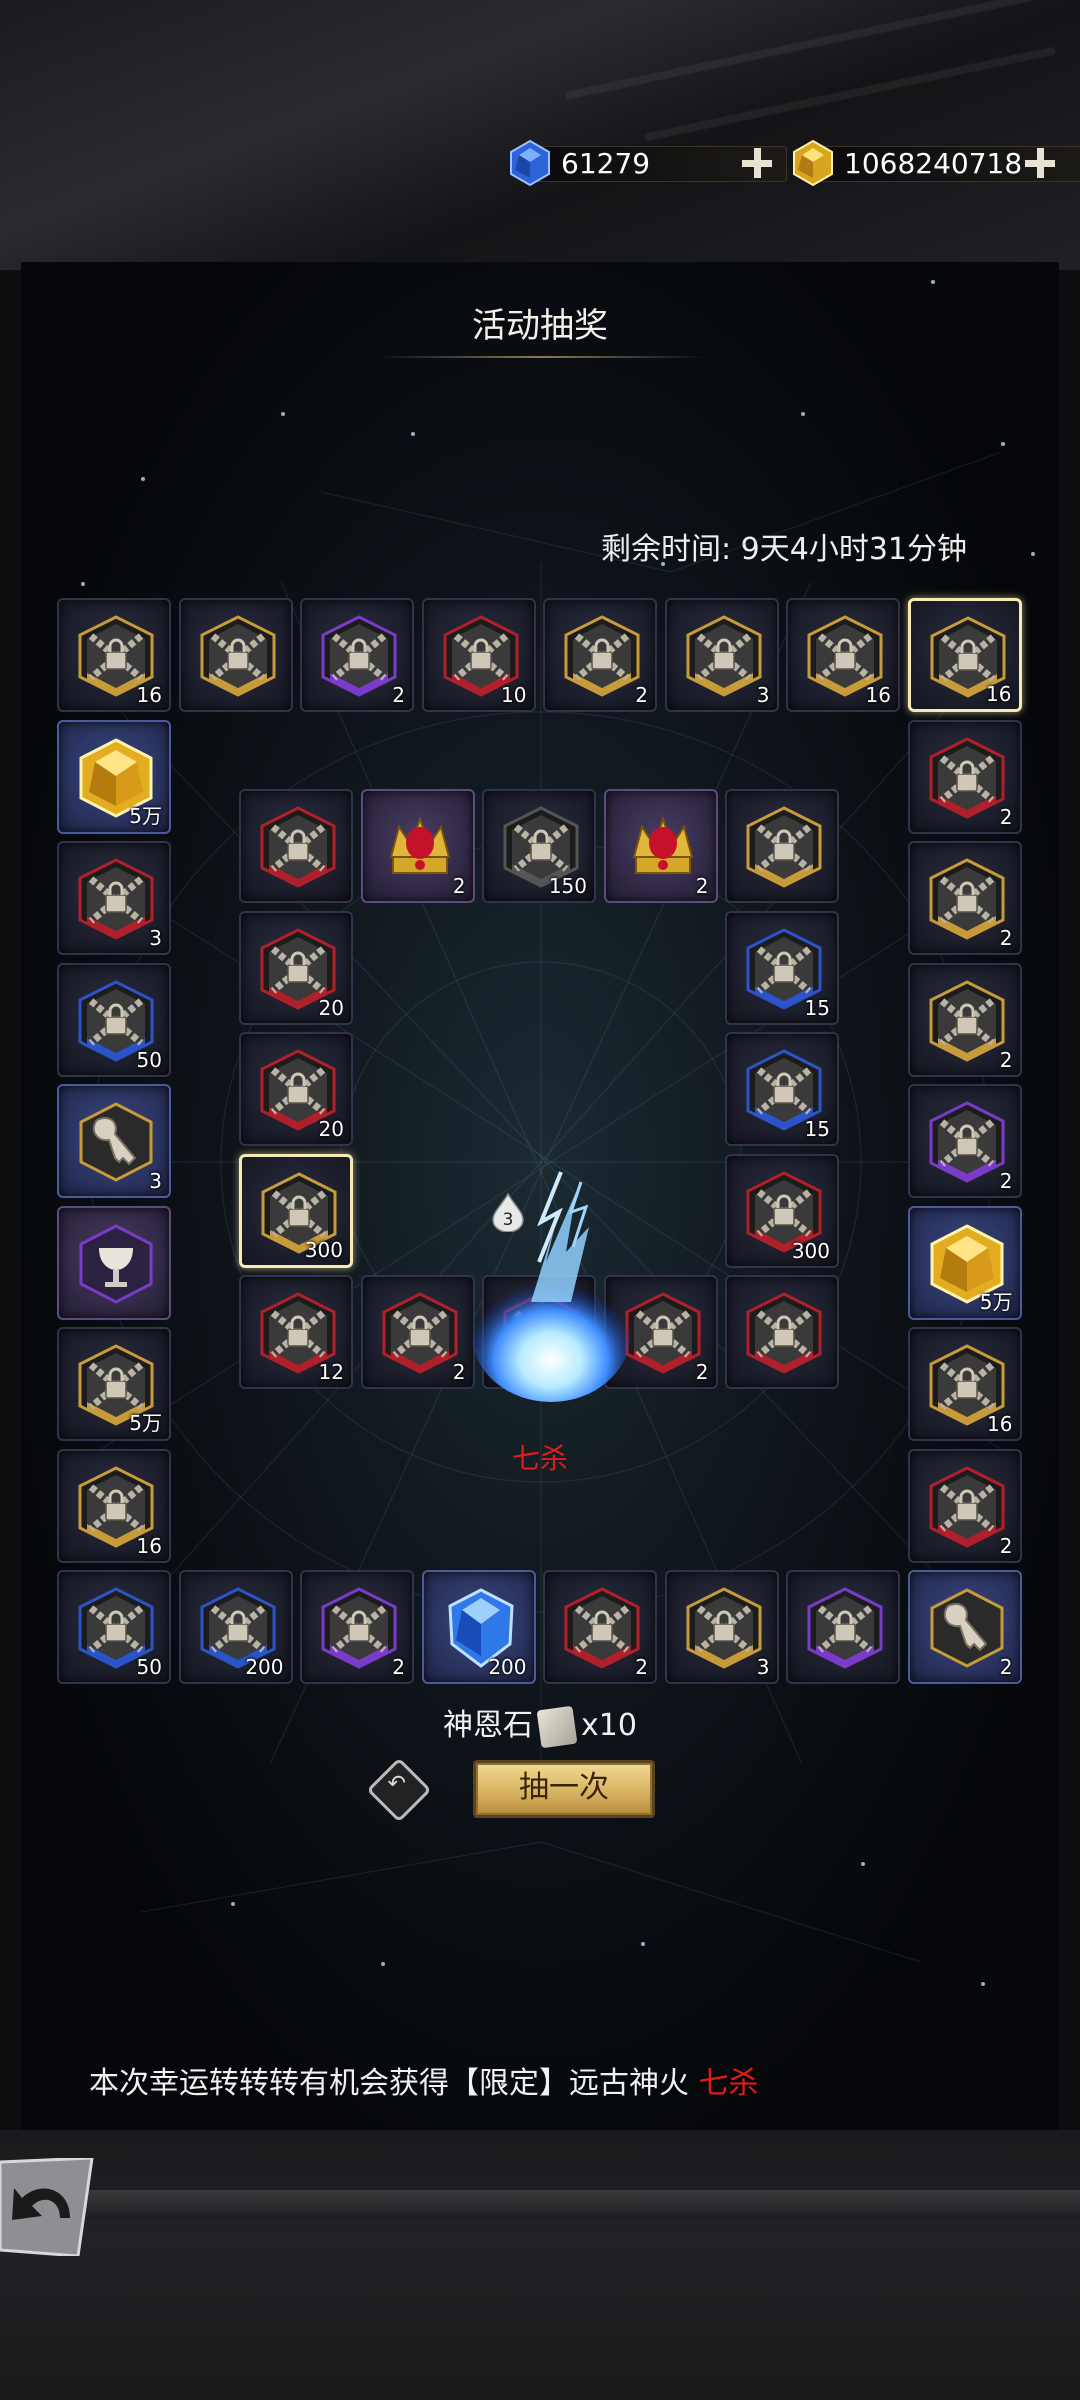 This screenshot has height=2400, width=1080. What do you see at coordinates (850, 94) in the screenshot?
I see `bg-streak` at bounding box center [850, 94].